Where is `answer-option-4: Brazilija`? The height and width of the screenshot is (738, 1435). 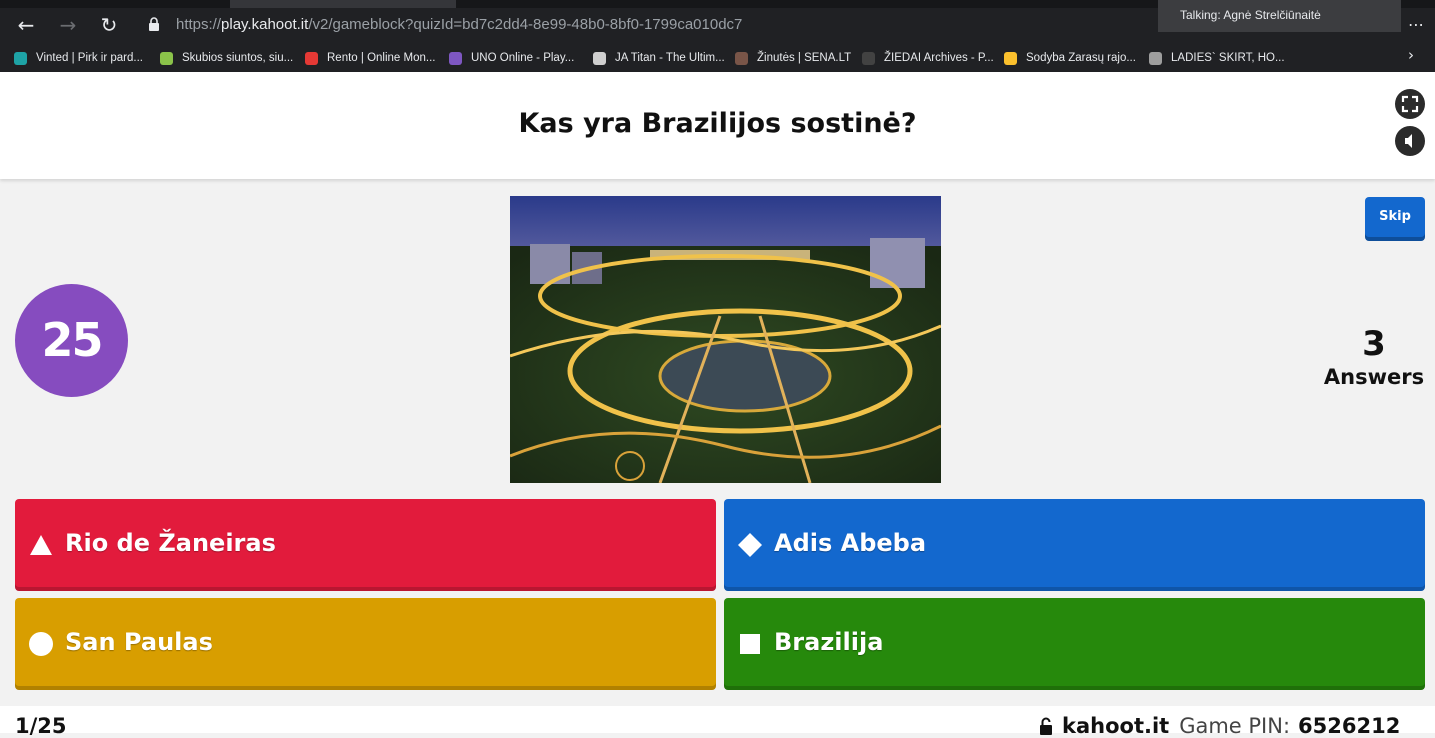
answer-option-4: Brazilija is located at coordinates (1074, 644).